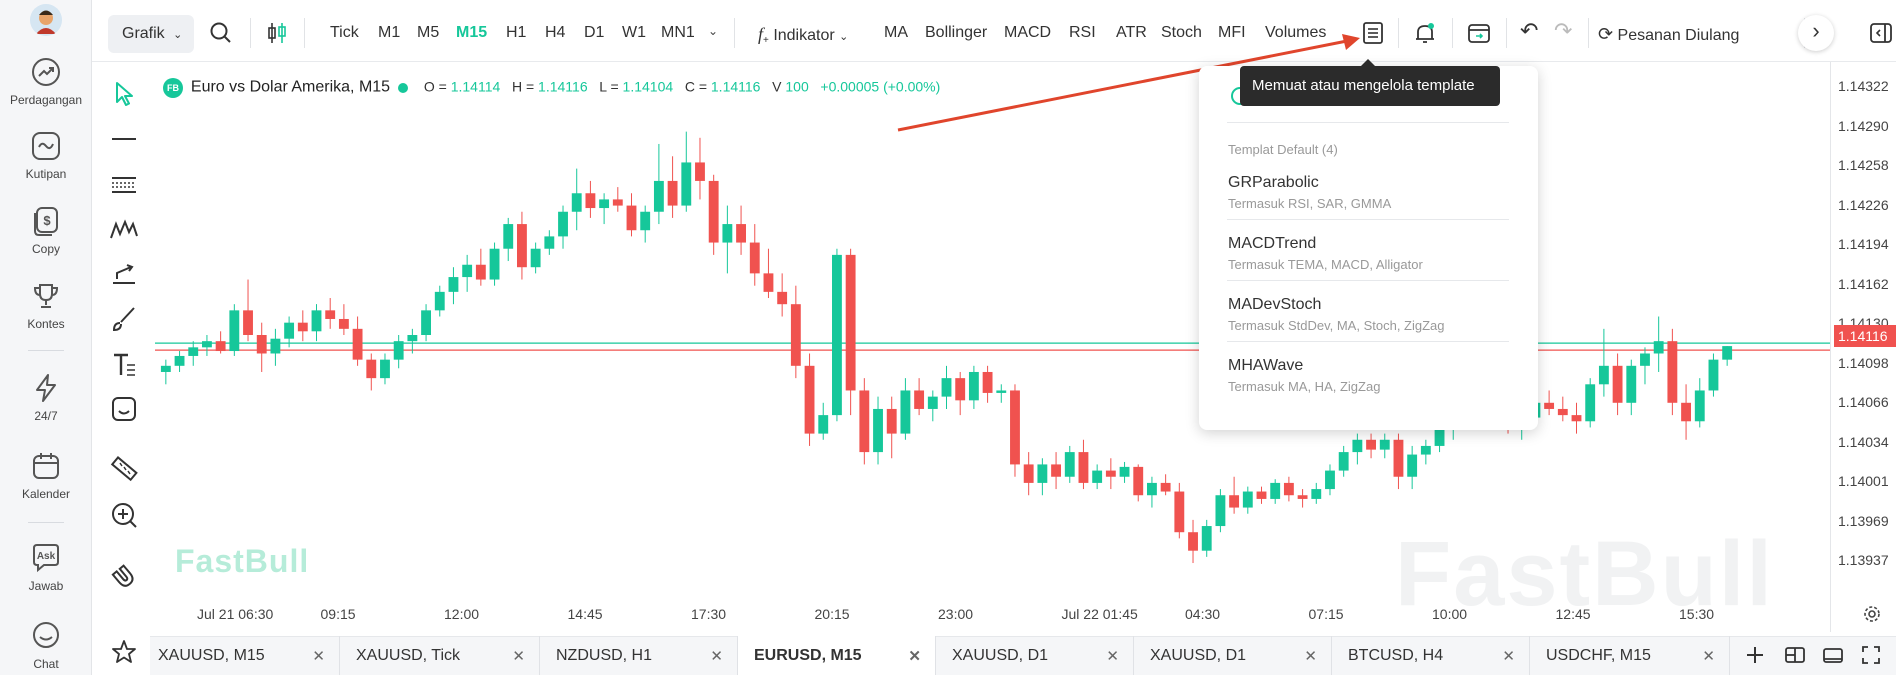 This screenshot has height=675, width=1896. I want to click on price-axis, so click(1863, 347).